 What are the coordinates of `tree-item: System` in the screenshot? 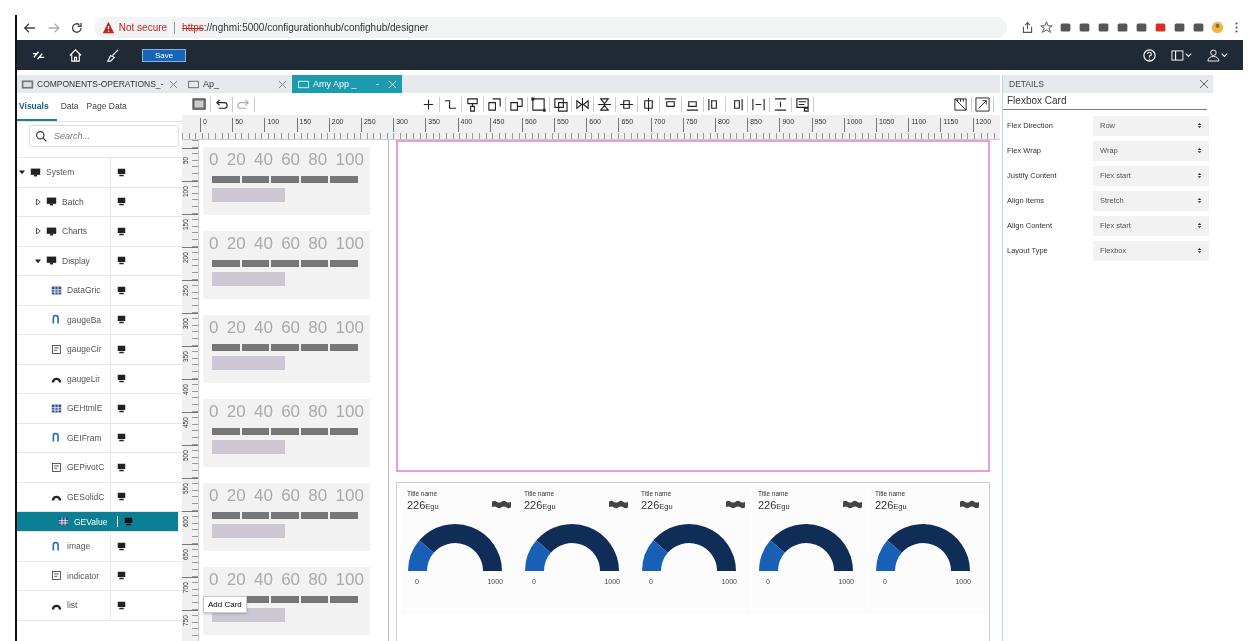 It's located at (99, 173).